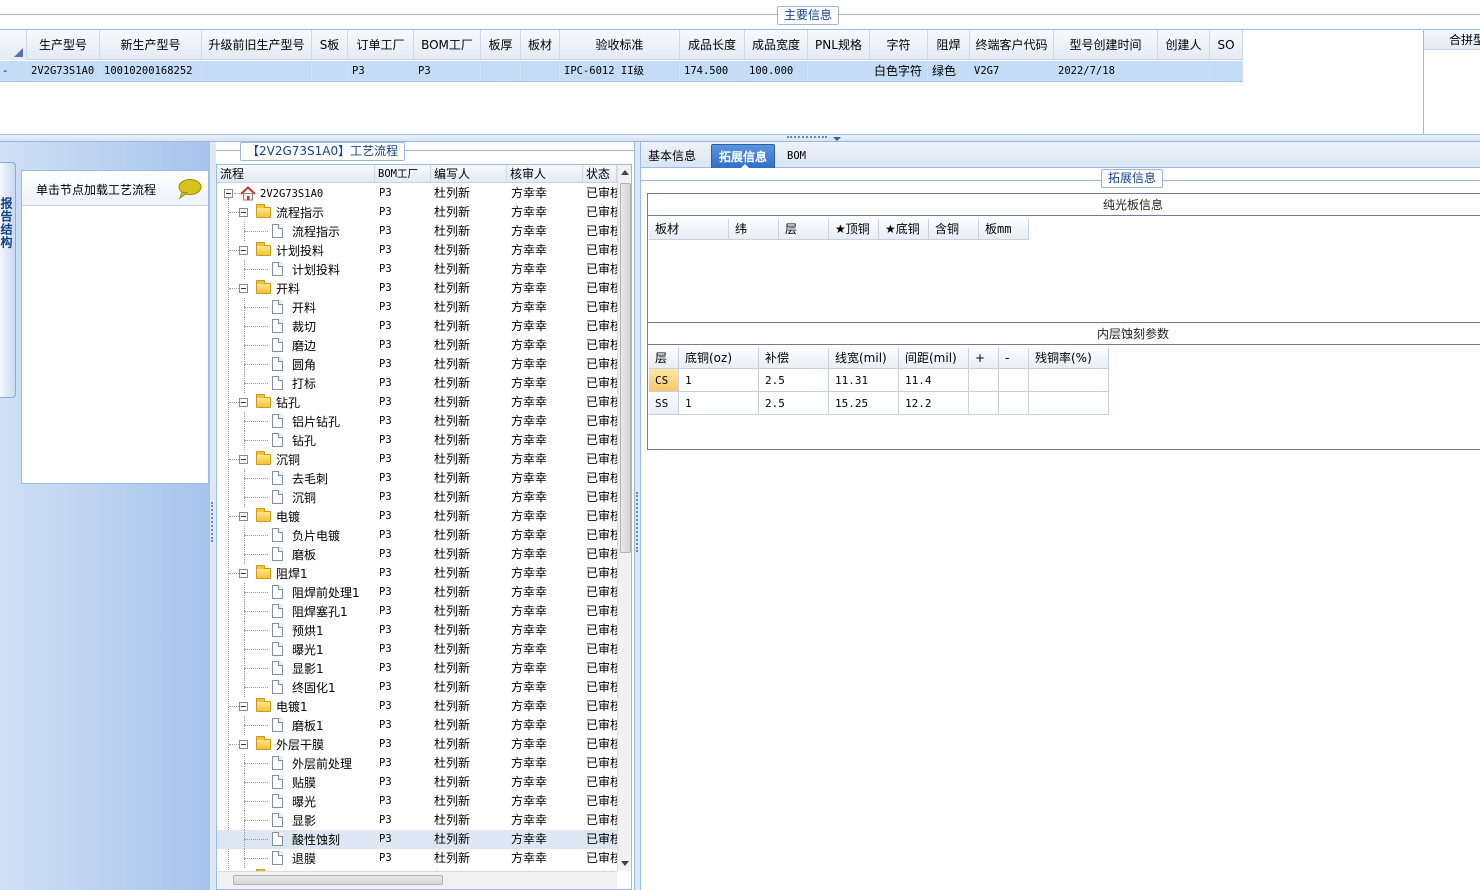 The image size is (1480, 890). What do you see at coordinates (417, 801) in the screenshot?
I see `tree-step-node: 曝光 P3 杜列新 方幸幸 已审核` at bounding box center [417, 801].